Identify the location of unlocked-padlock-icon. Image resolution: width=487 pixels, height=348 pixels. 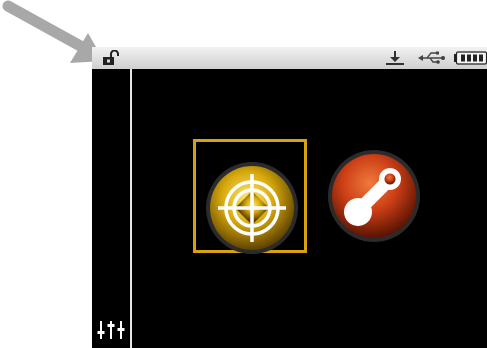
(111, 58).